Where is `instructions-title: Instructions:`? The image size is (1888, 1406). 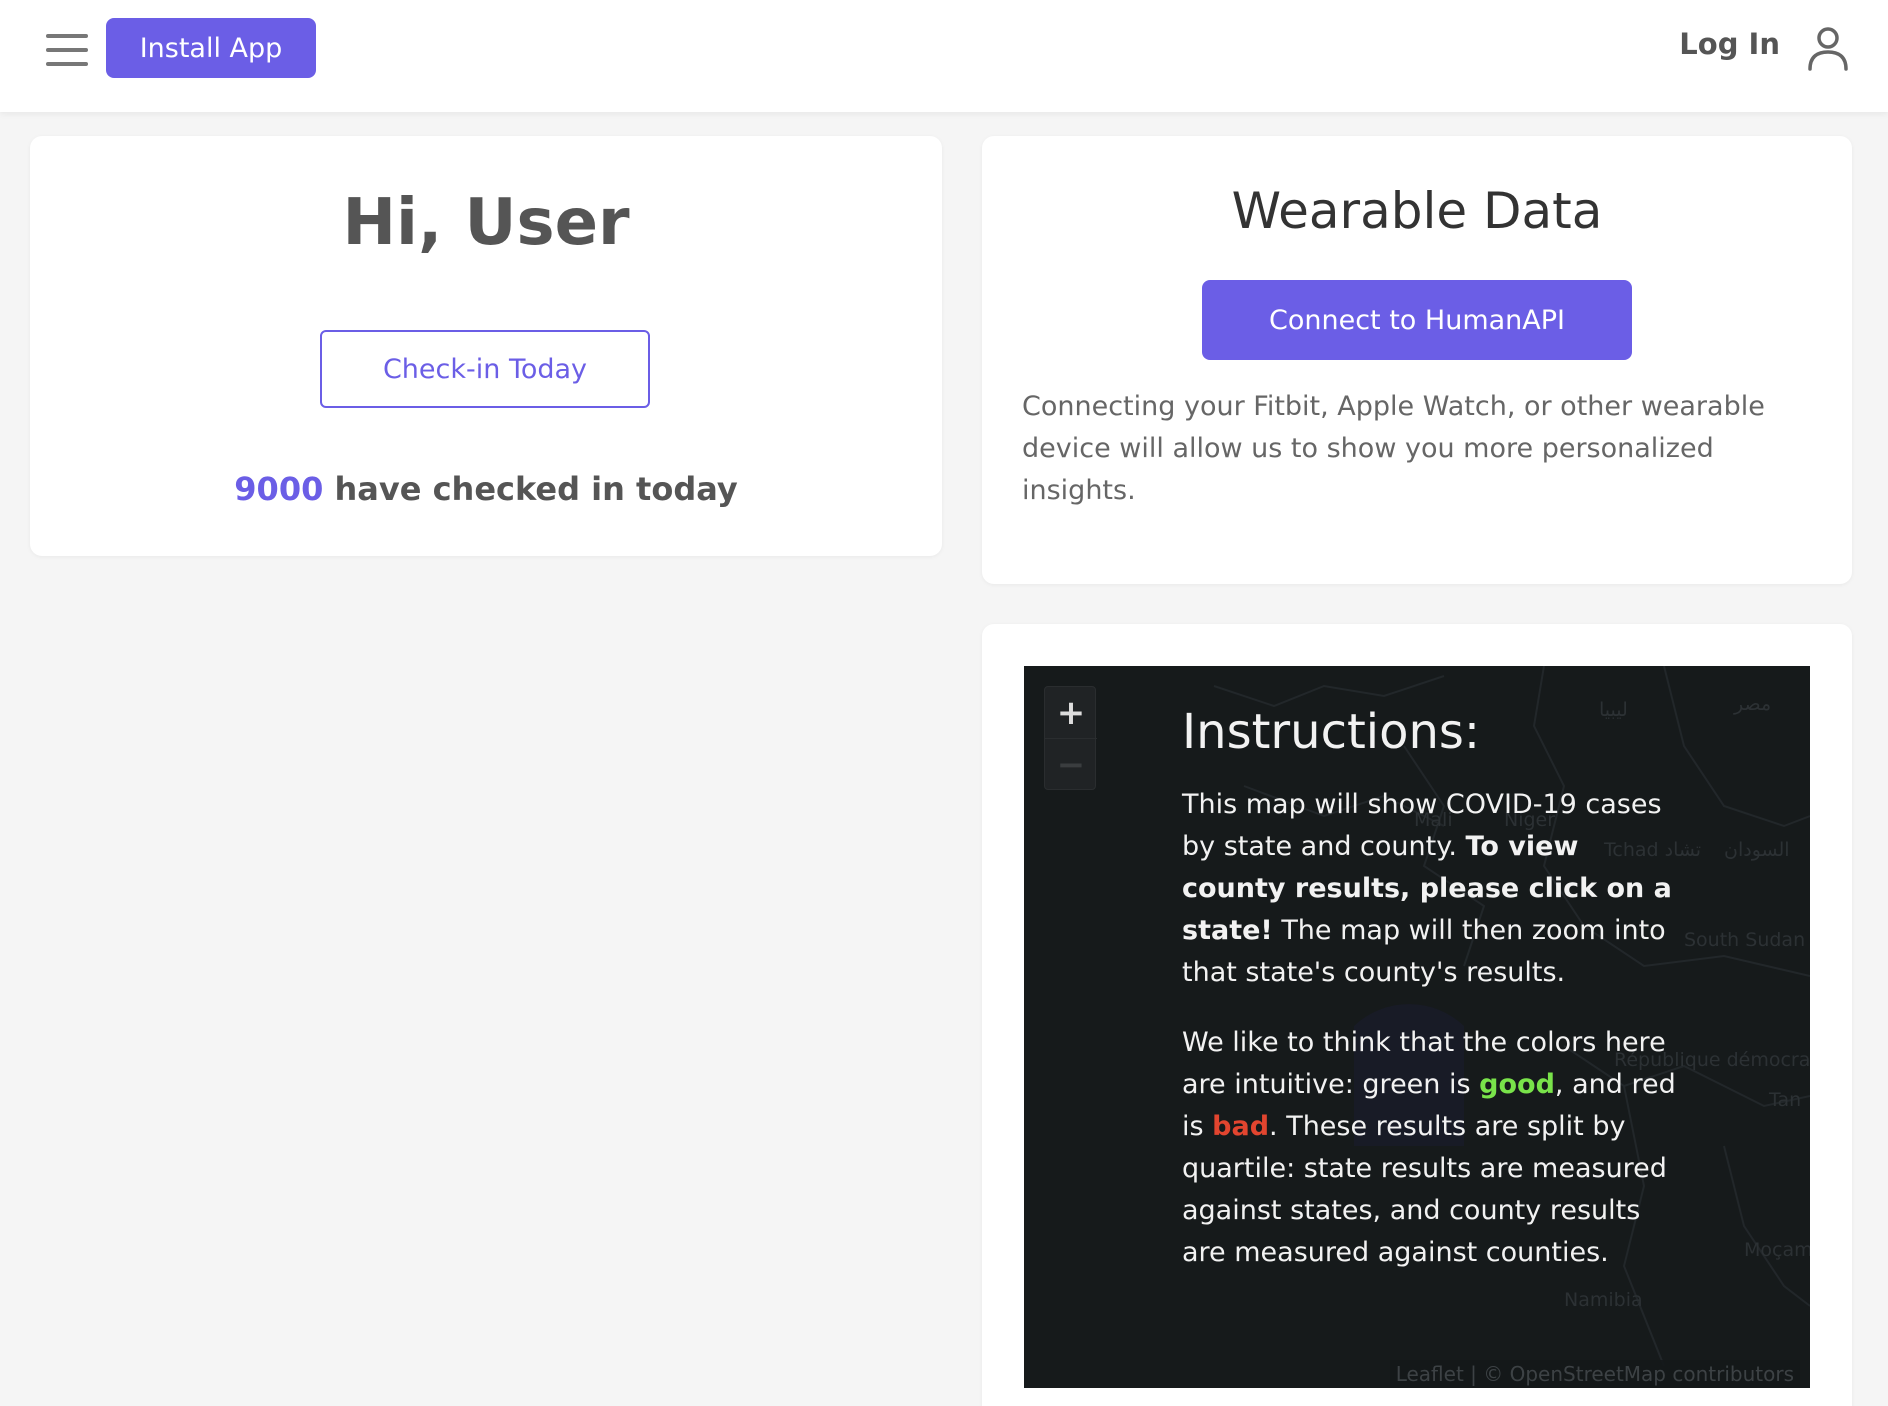 instructions-title: Instructions: is located at coordinates (1331, 732).